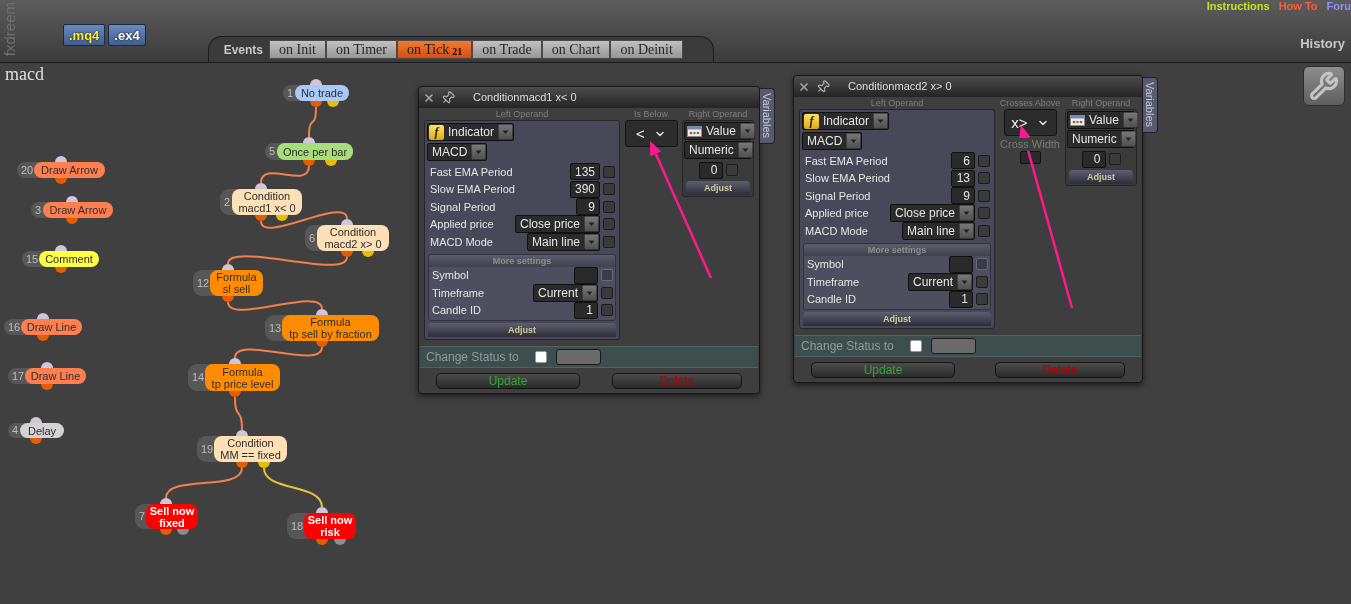 The height and width of the screenshot is (604, 1351). I want to click on dialog-title-bar: Conditionmacd1 x< 0, so click(589, 97).